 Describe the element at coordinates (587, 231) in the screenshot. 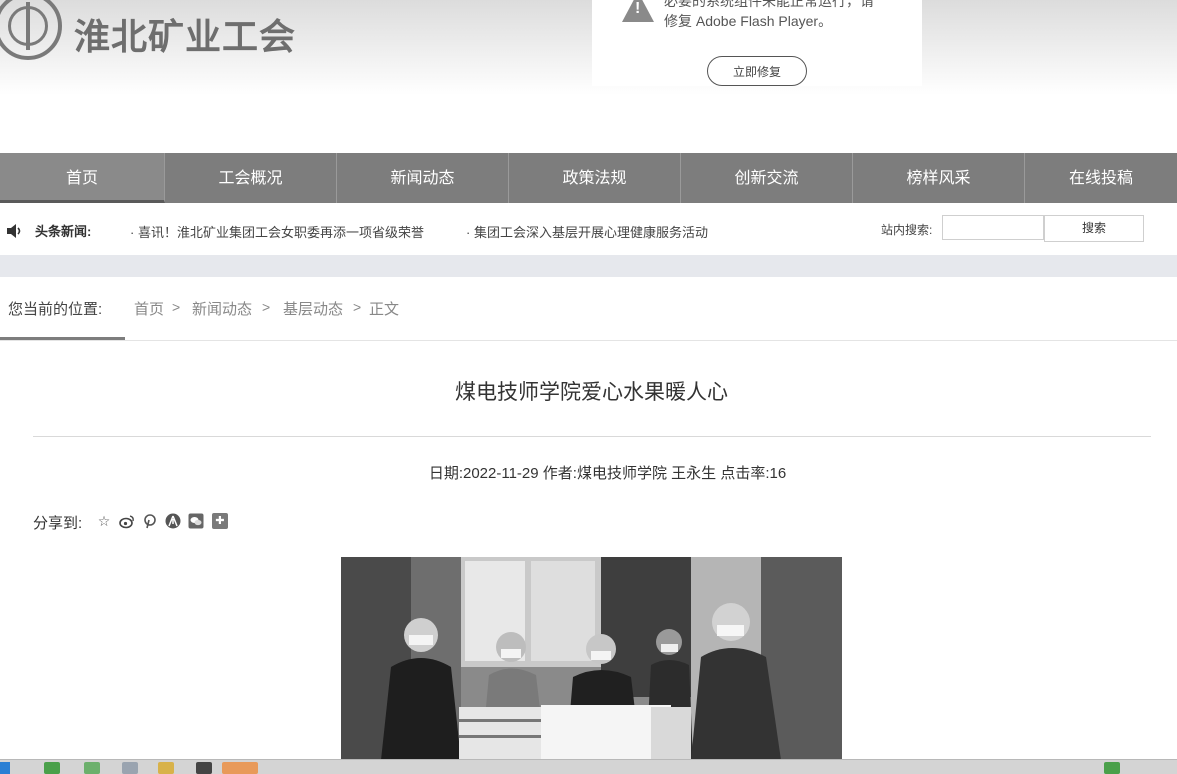

I see `headline-news-link: · 集团工会深入基层开展心理健康服务活动` at that location.